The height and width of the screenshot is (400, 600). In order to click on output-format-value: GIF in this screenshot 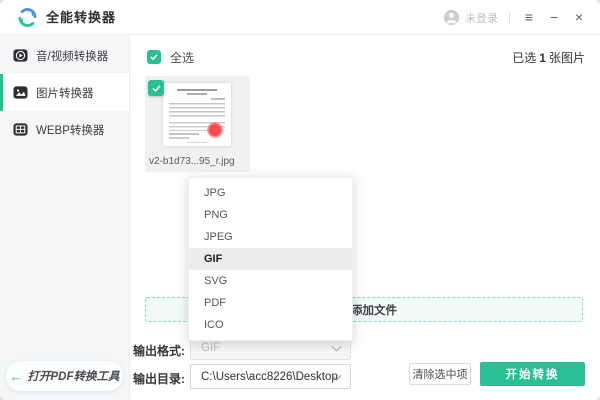, I will do `click(211, 348)`.